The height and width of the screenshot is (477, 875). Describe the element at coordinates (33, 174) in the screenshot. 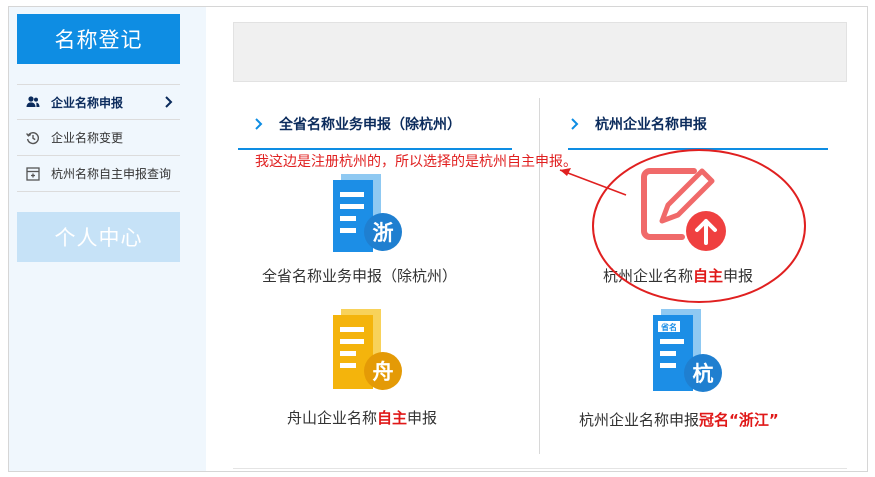

I see `search-box-icon` at that location.